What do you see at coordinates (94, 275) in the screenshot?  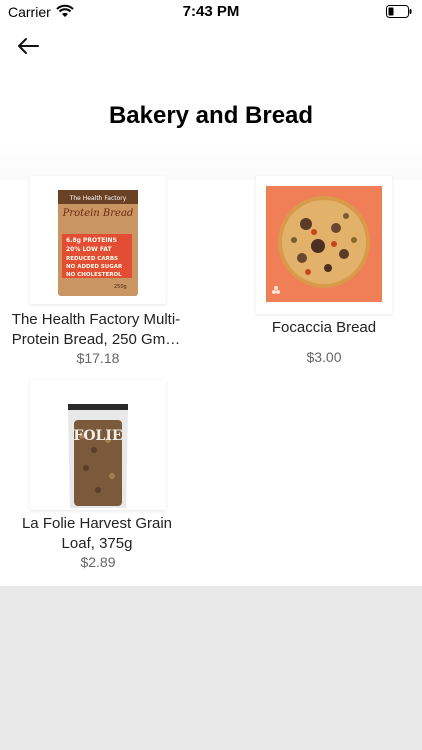 I see `package-line: NO CHOLESTEROL` at bounding box center [94, 275].